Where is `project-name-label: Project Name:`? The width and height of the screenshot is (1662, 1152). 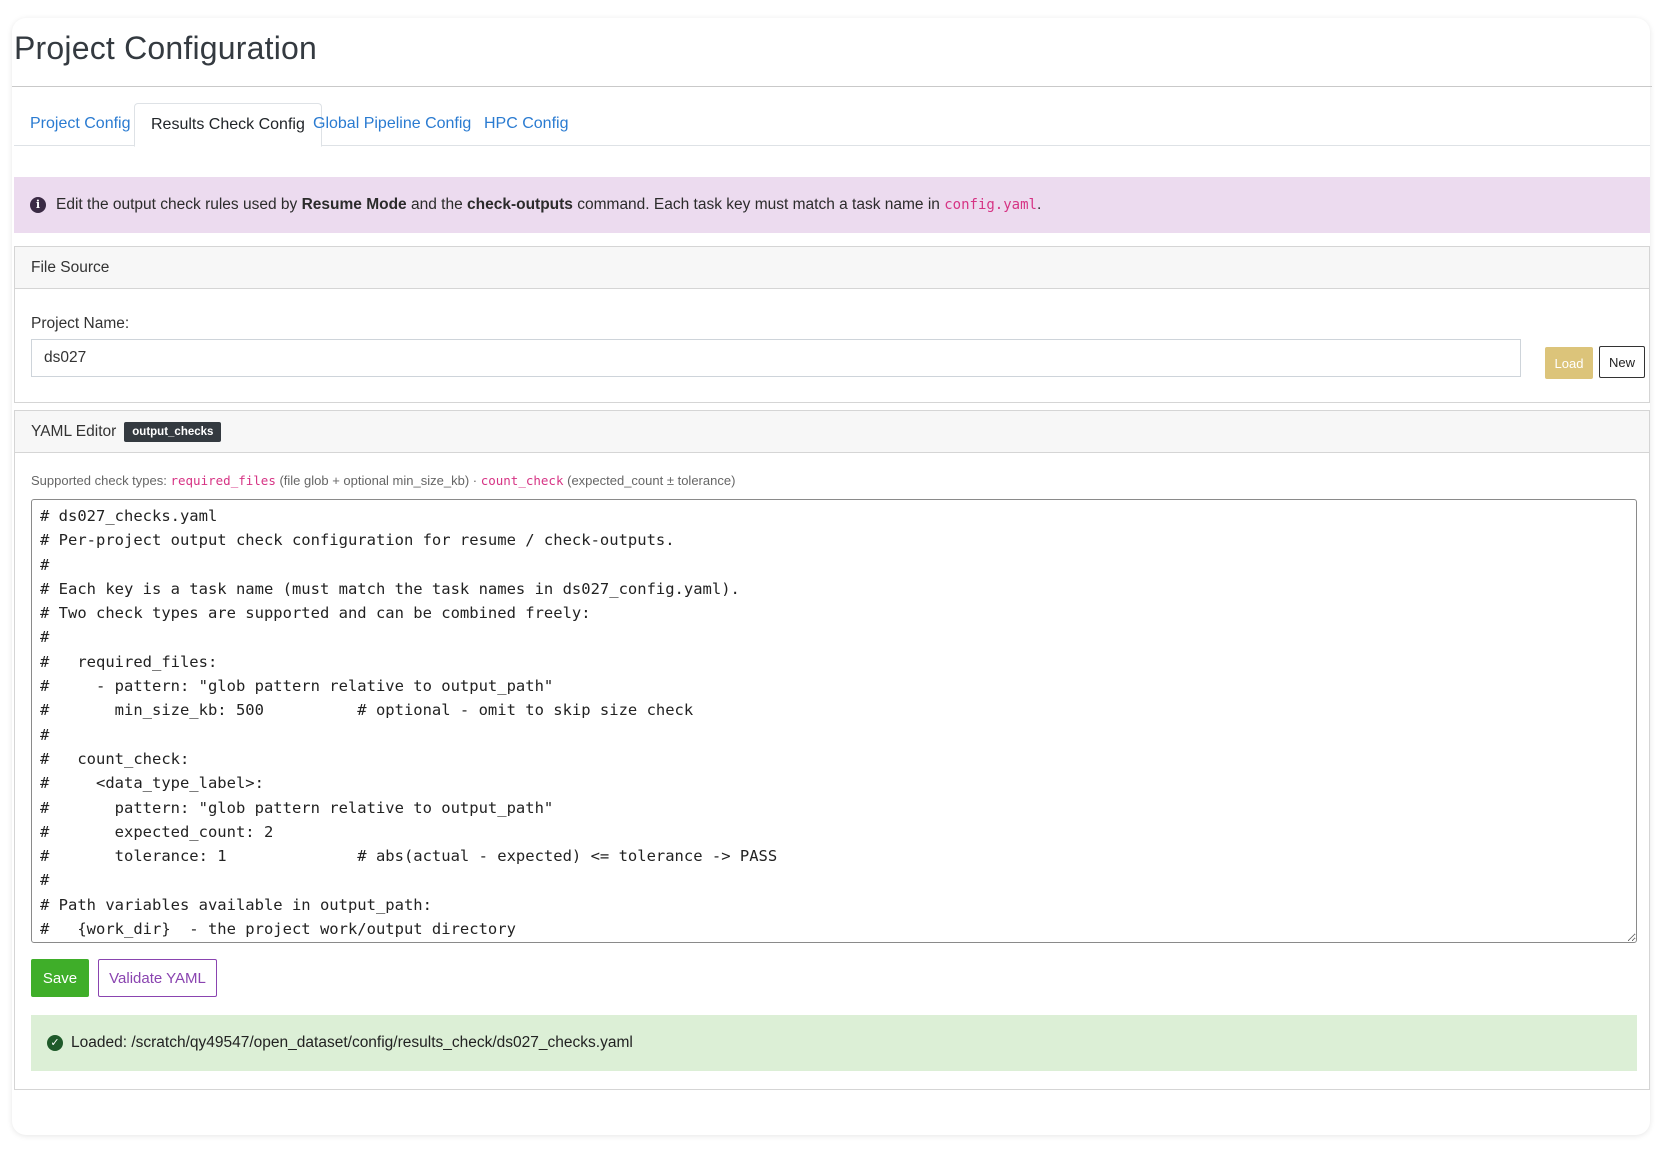 project-name-label: Project Name: is located at coordinates (80, 323).